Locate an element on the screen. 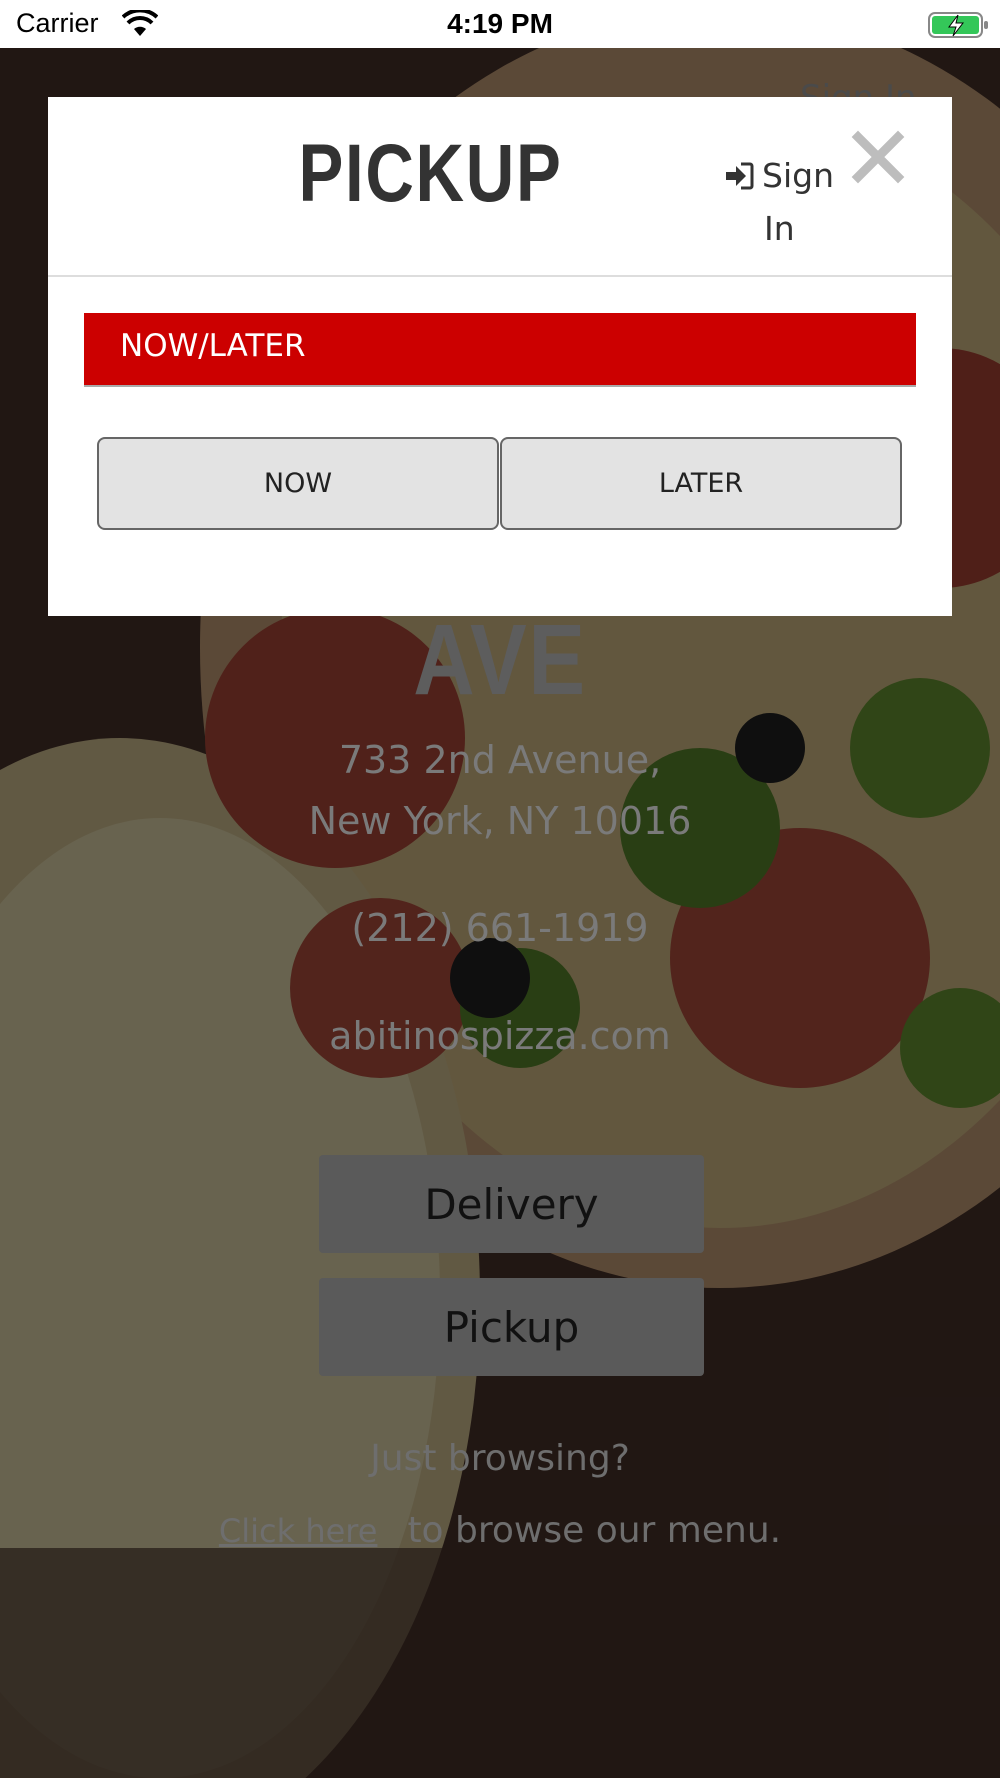 This screenshot has height=1778, width=1000. modal-signin-link: Sign In is located at coordinates (784, 202).